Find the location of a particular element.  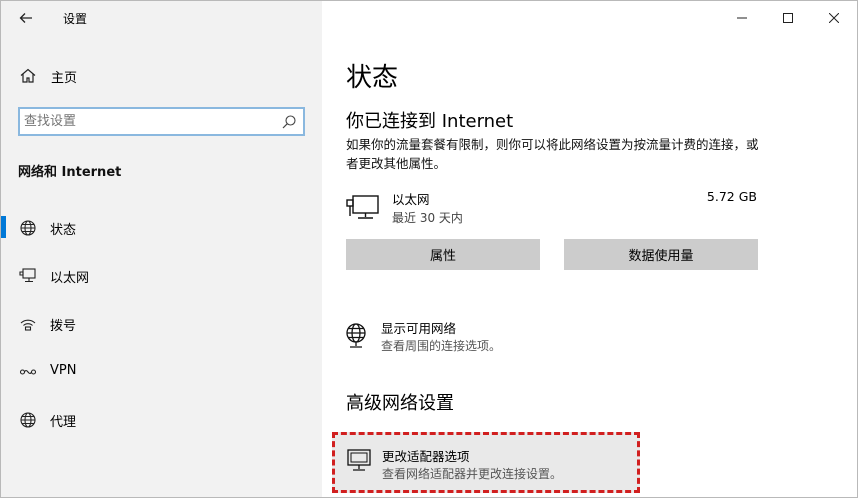

section-title: 网络和 Internet is located at coordinates (70, 172).